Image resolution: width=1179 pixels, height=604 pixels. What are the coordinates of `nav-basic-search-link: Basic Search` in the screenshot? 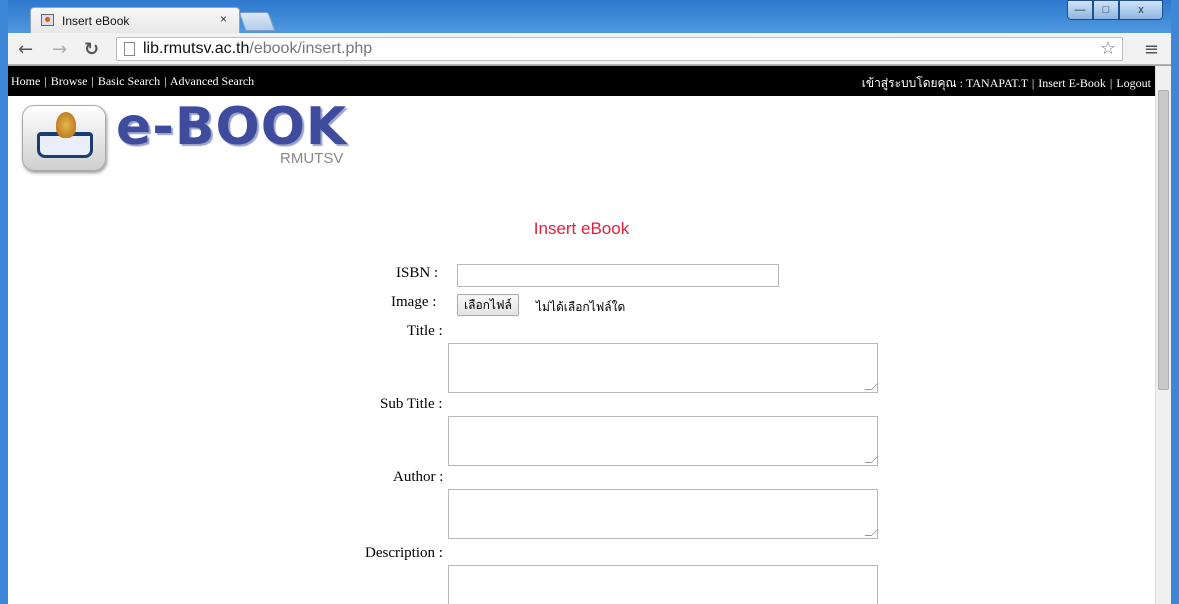 It's located at (129, 81).